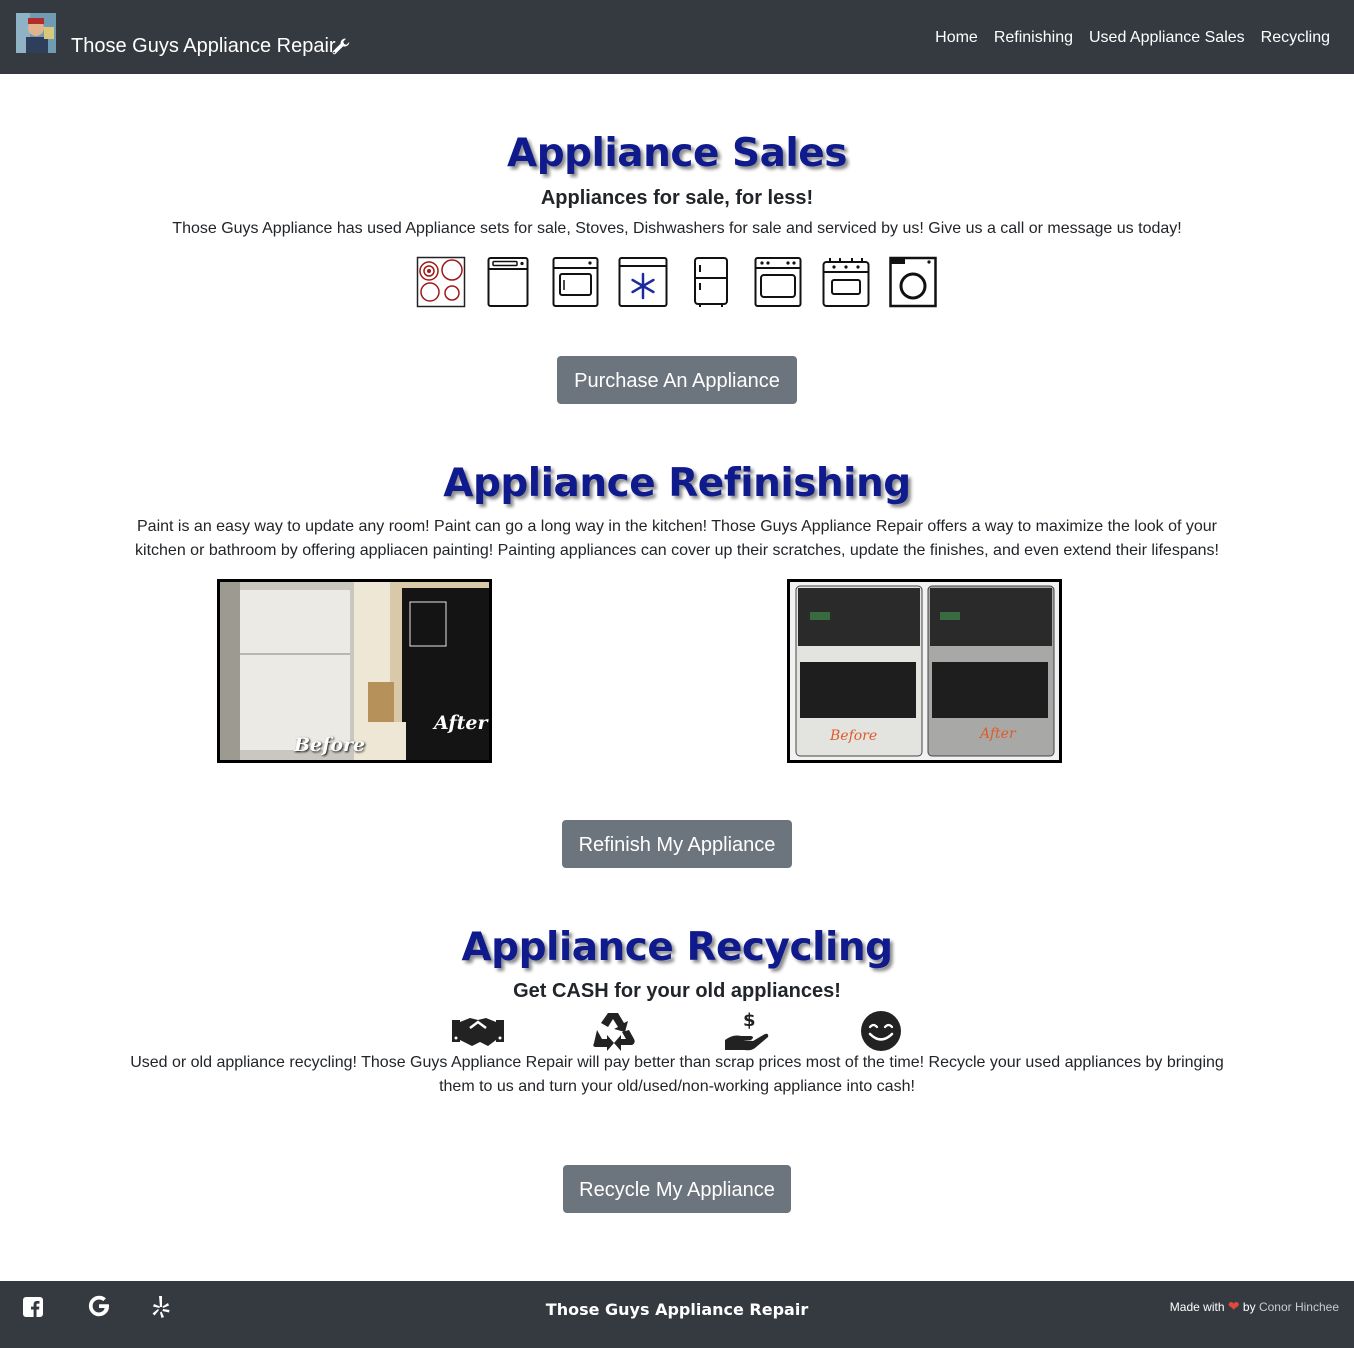 The width and height of the screenshot is (1354, 1348). I want to click on washer-icon, so click(913, 282).